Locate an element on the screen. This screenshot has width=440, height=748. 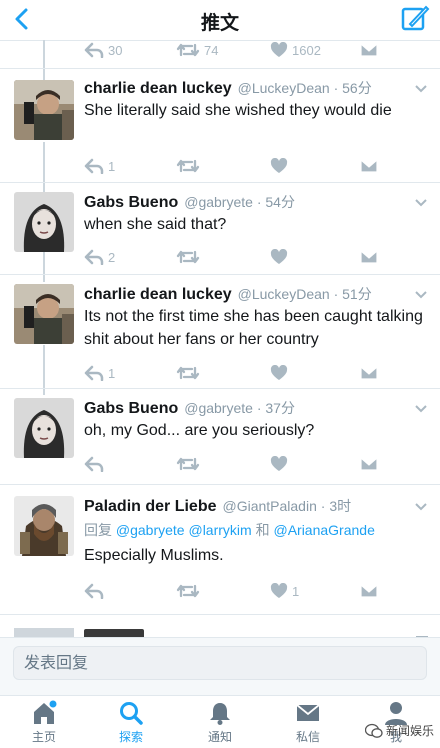
like-button: 1 is located at coordinates (284, 591).